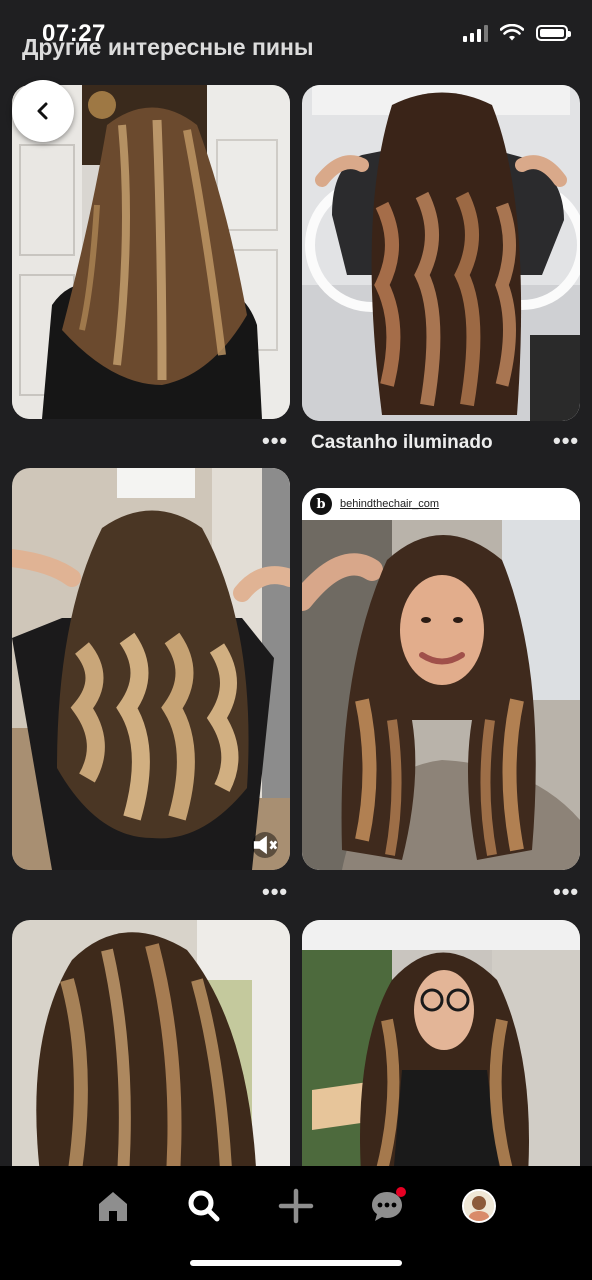 The width and height of the screenshot is (592, 1280). I want to click on status-icons, so click(517, 33).